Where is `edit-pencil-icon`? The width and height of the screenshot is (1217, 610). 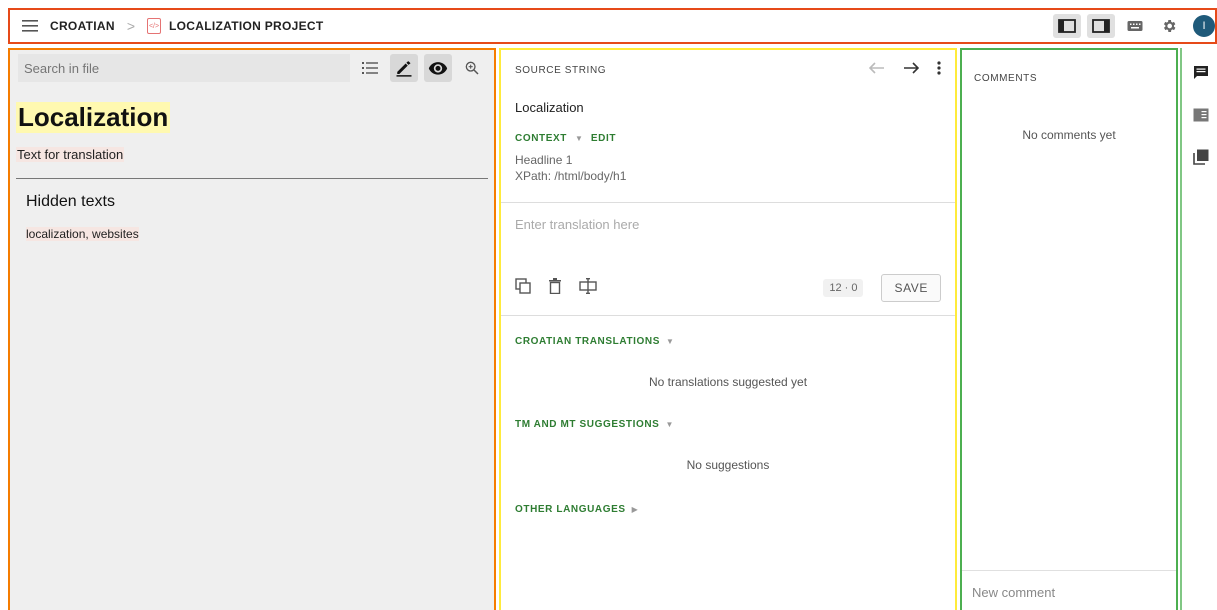
edit-pencil-icon is located at coordinates (404, 68).